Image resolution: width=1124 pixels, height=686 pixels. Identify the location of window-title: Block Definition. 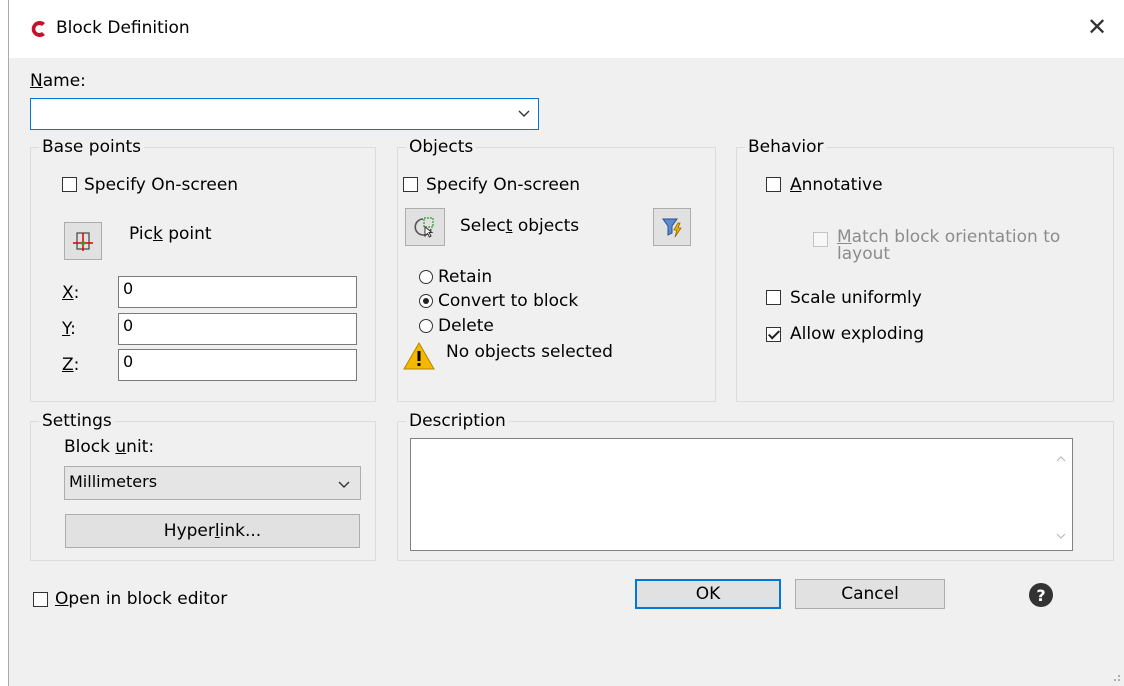
(123, 28).